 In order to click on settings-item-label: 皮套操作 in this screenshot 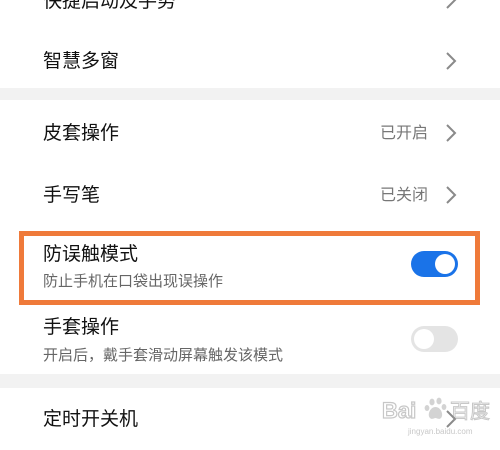, I will do `click(81, 133)`.